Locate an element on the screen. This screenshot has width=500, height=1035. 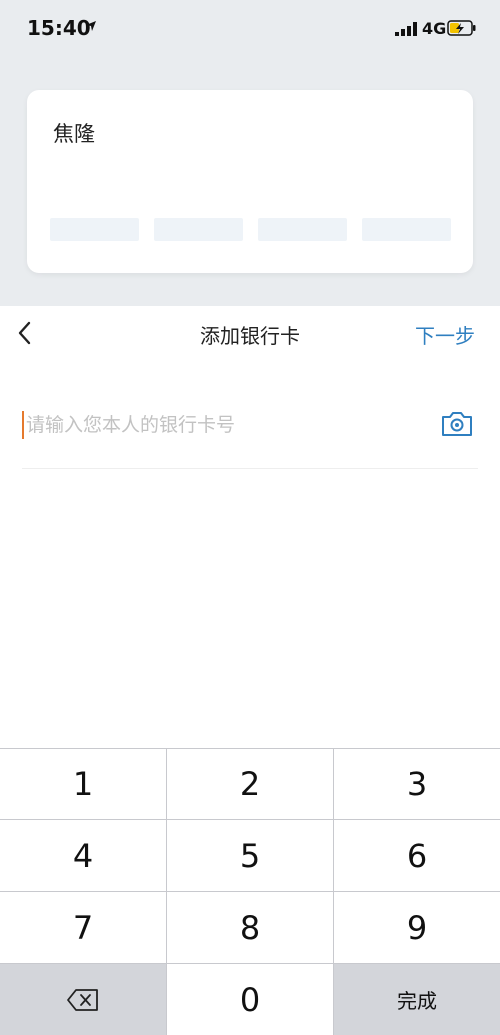
navigation-bar: 添加银行卡 下一步 is located at coordinates (250, 333).